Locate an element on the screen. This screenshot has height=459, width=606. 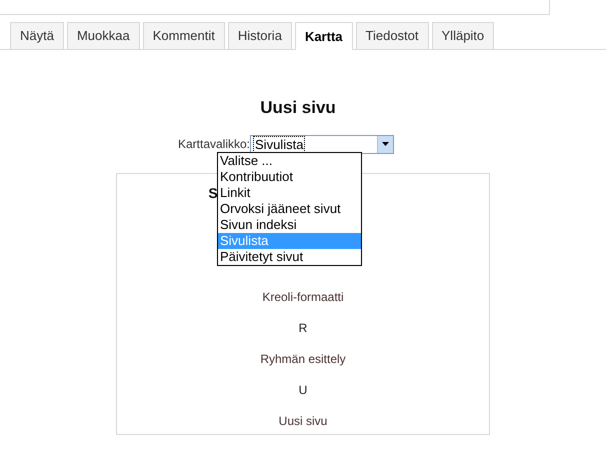
page-link: Kreoli-formaatti is located at coordinates (303, 297).